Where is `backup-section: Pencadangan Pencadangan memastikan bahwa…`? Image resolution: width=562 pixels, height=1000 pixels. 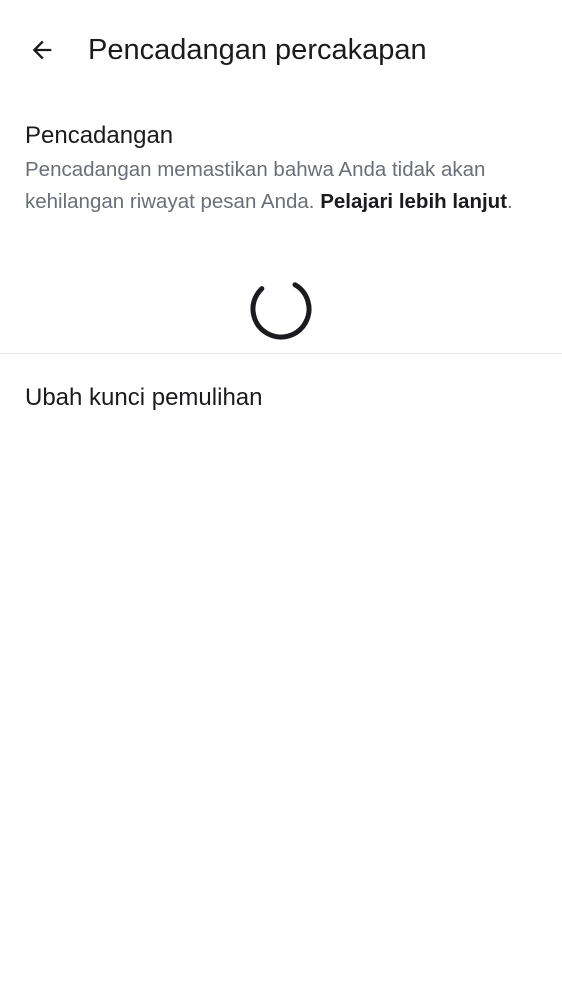 backup-section: Pencadangan Pencadangan memastikan bahwa… is located at coordinates (282, 168).